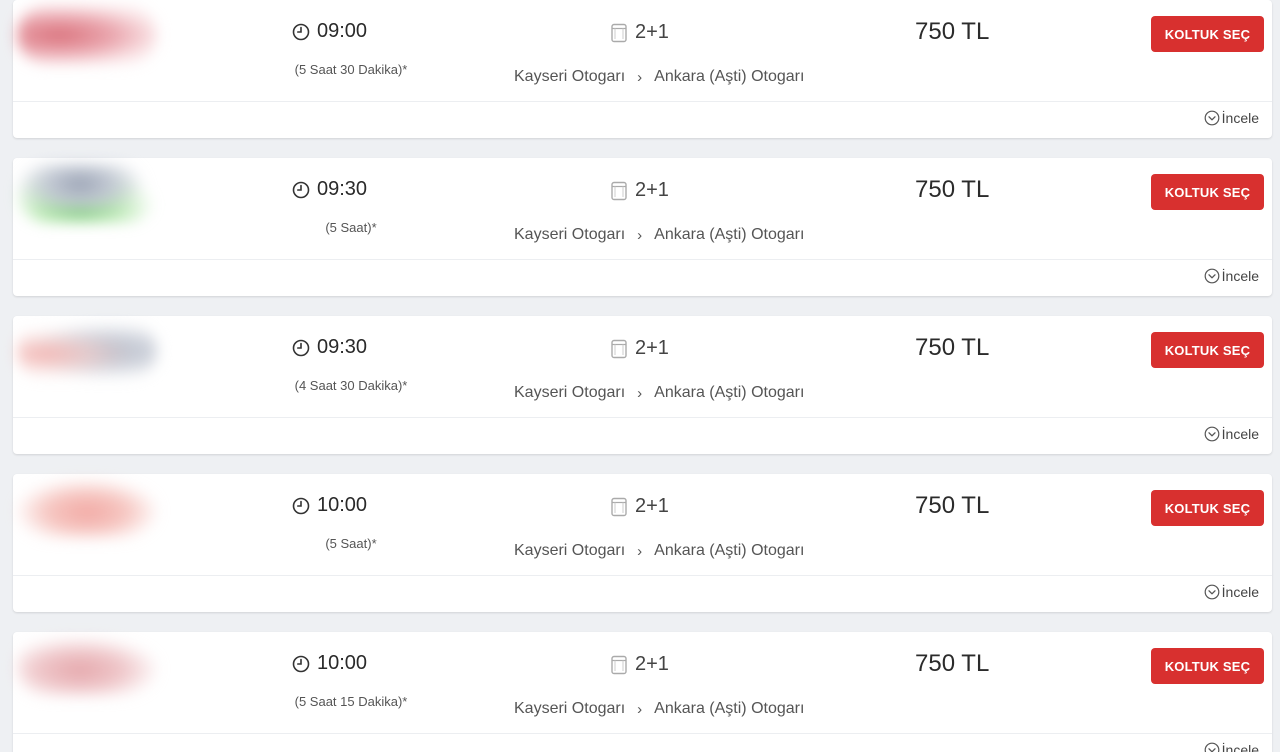 This screenshot has height=752, width=1280. What do you see at coordinates (342, 31) in the screenshot?
I see `time-text: 09:00` at bounding box center [342, 31].